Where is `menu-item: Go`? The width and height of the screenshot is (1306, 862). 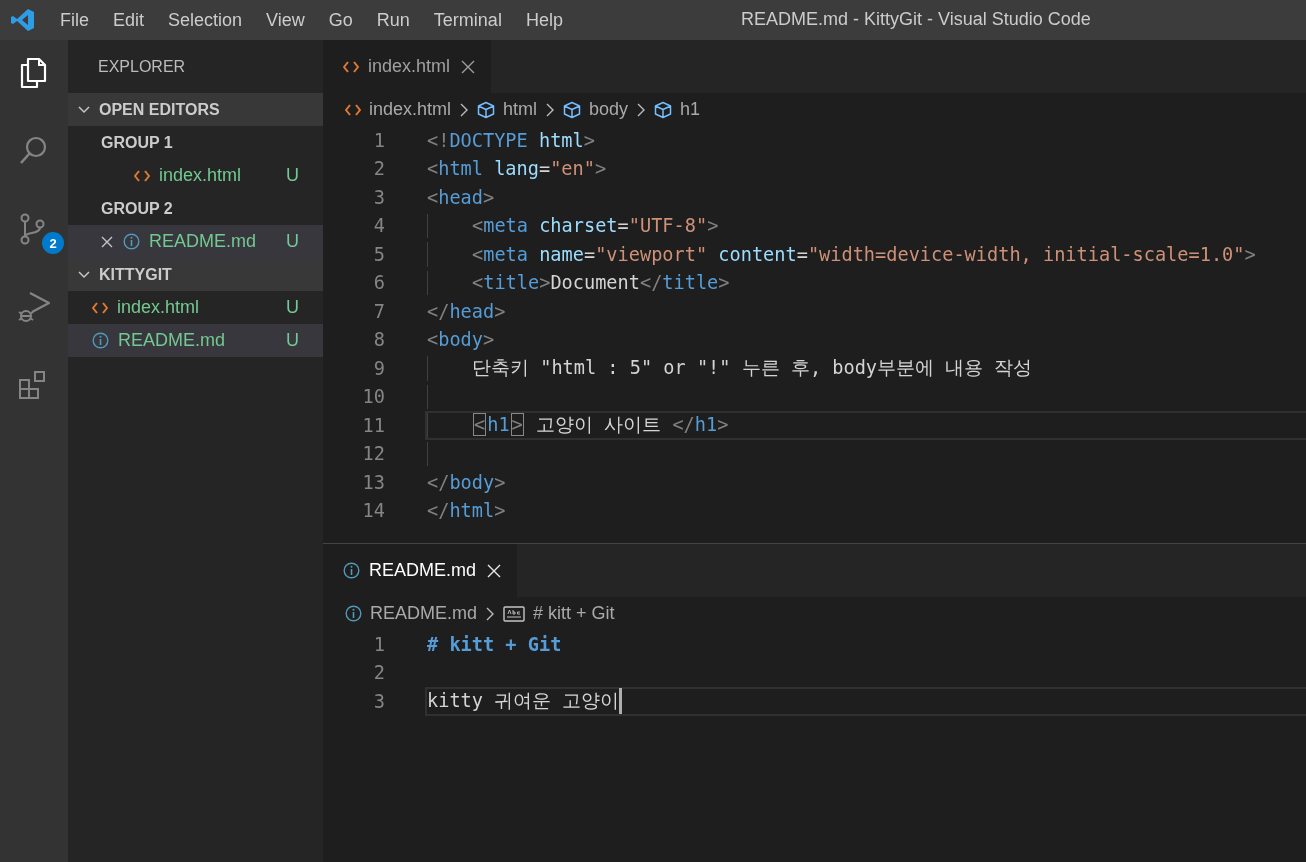 menu-item: Go is located at coordinates (340, 20).